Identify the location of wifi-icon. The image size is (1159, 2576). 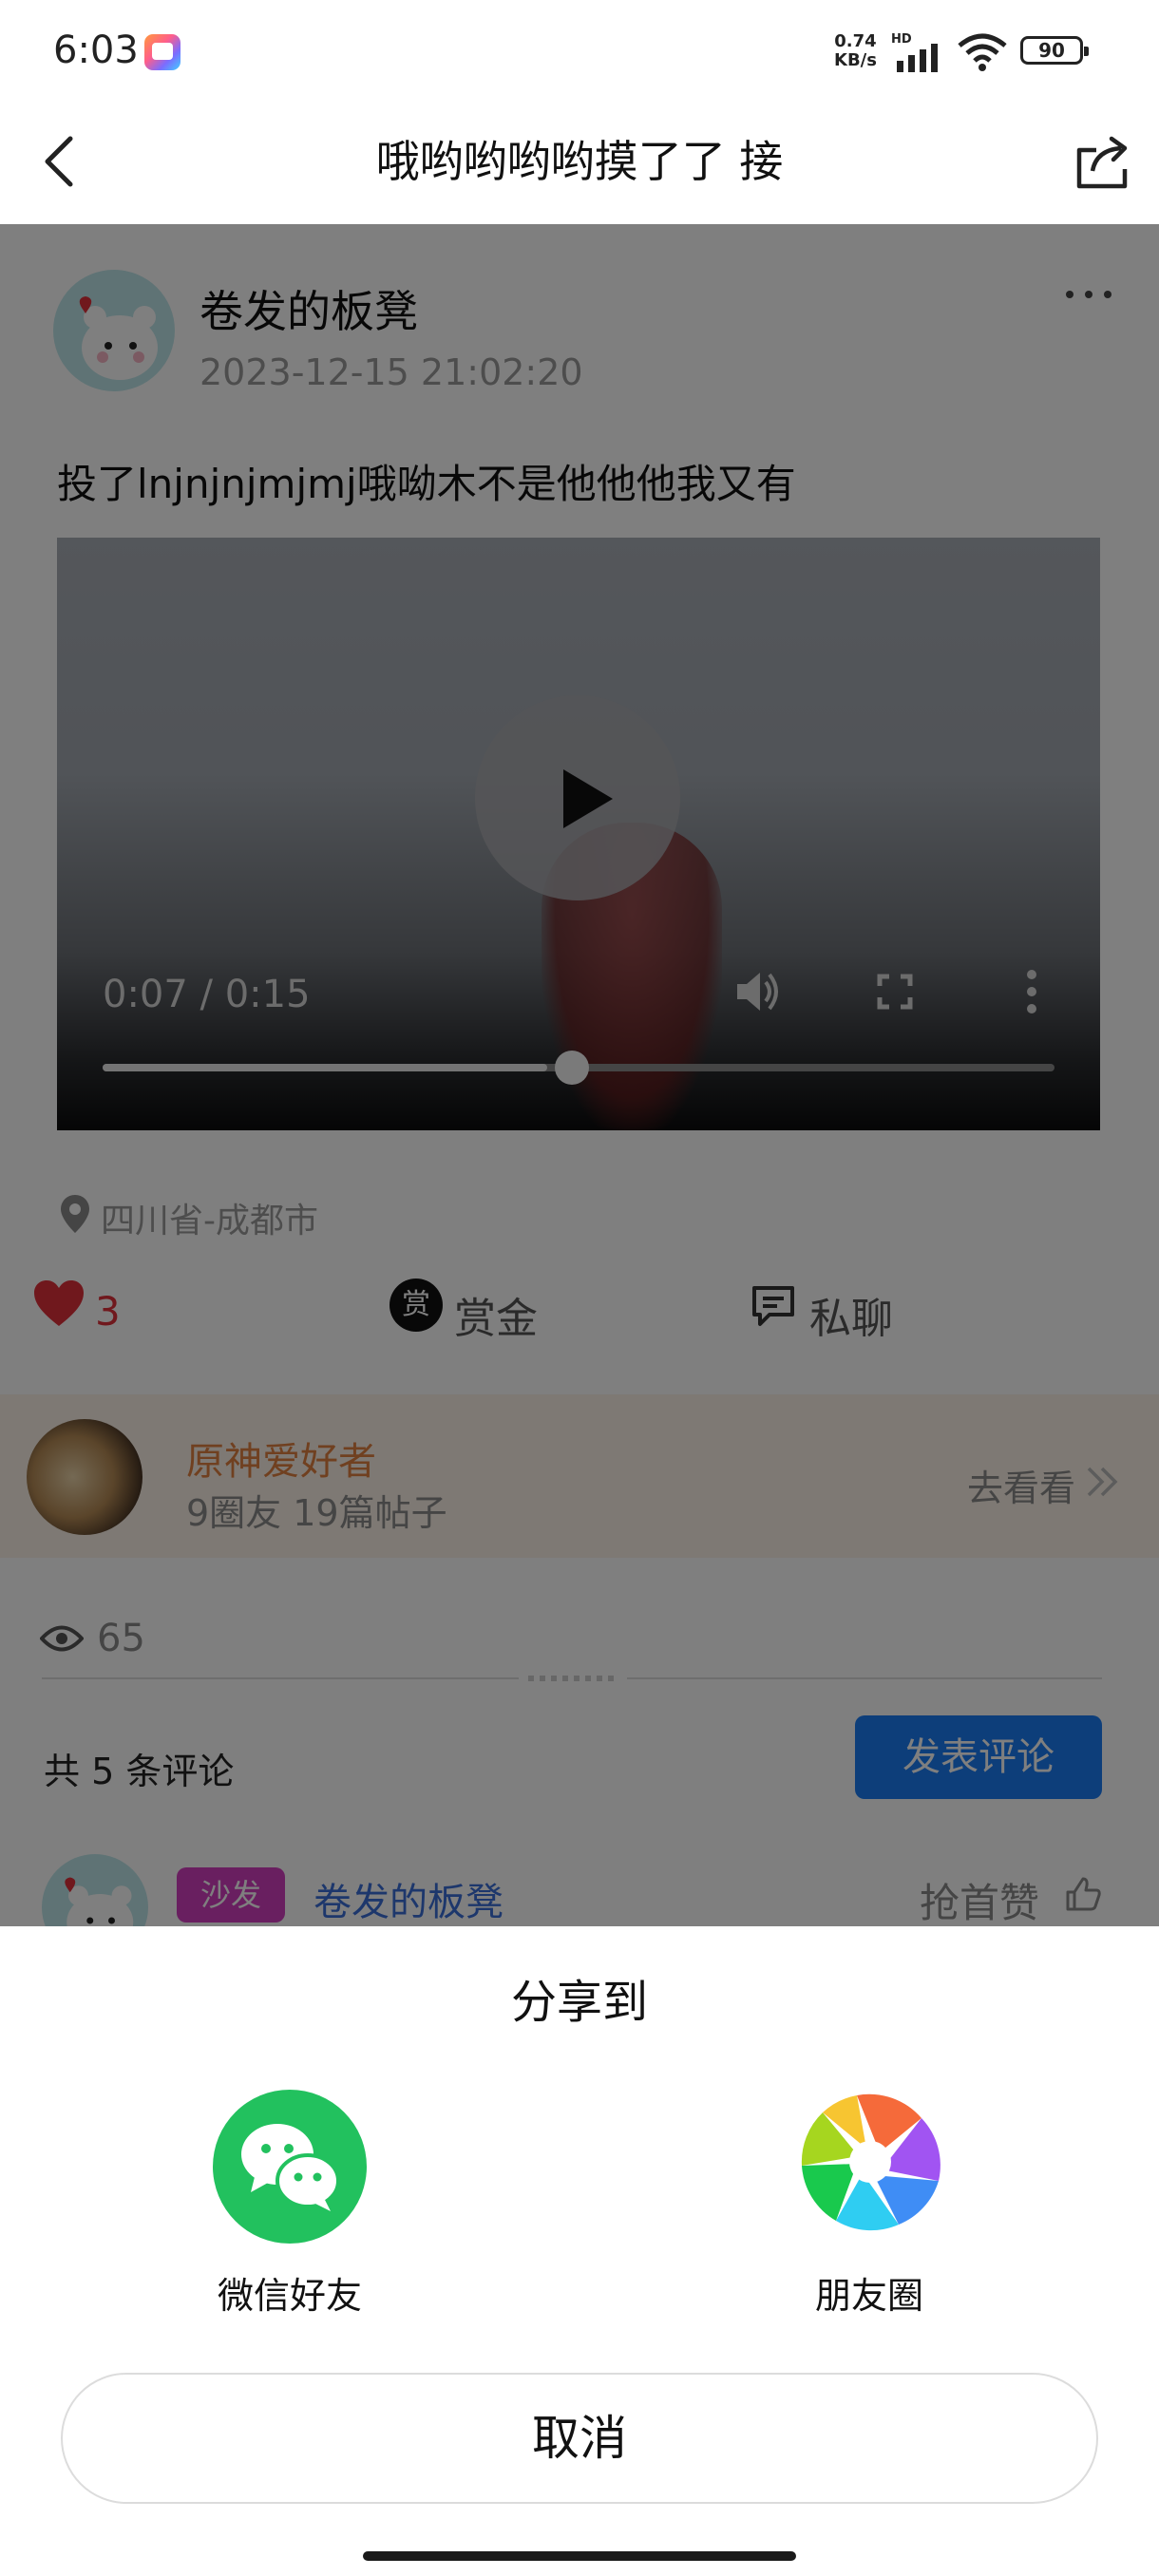
(982, 52).